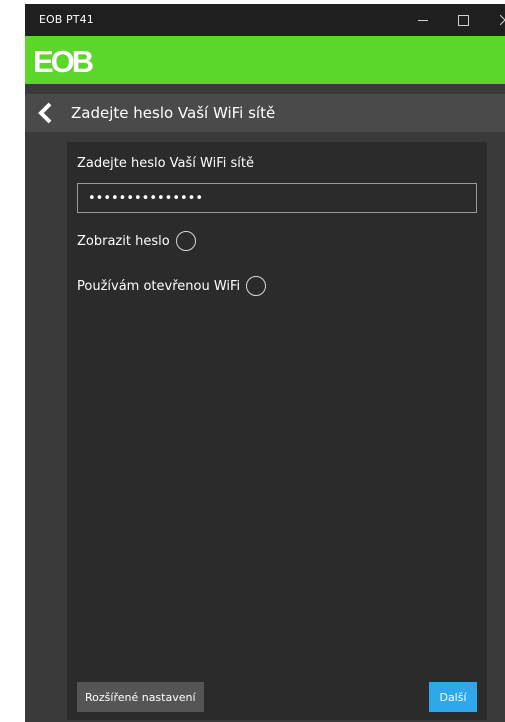 This screenshot has width=505, height=722. I want to click on show-password-radio, so click(185, 241).